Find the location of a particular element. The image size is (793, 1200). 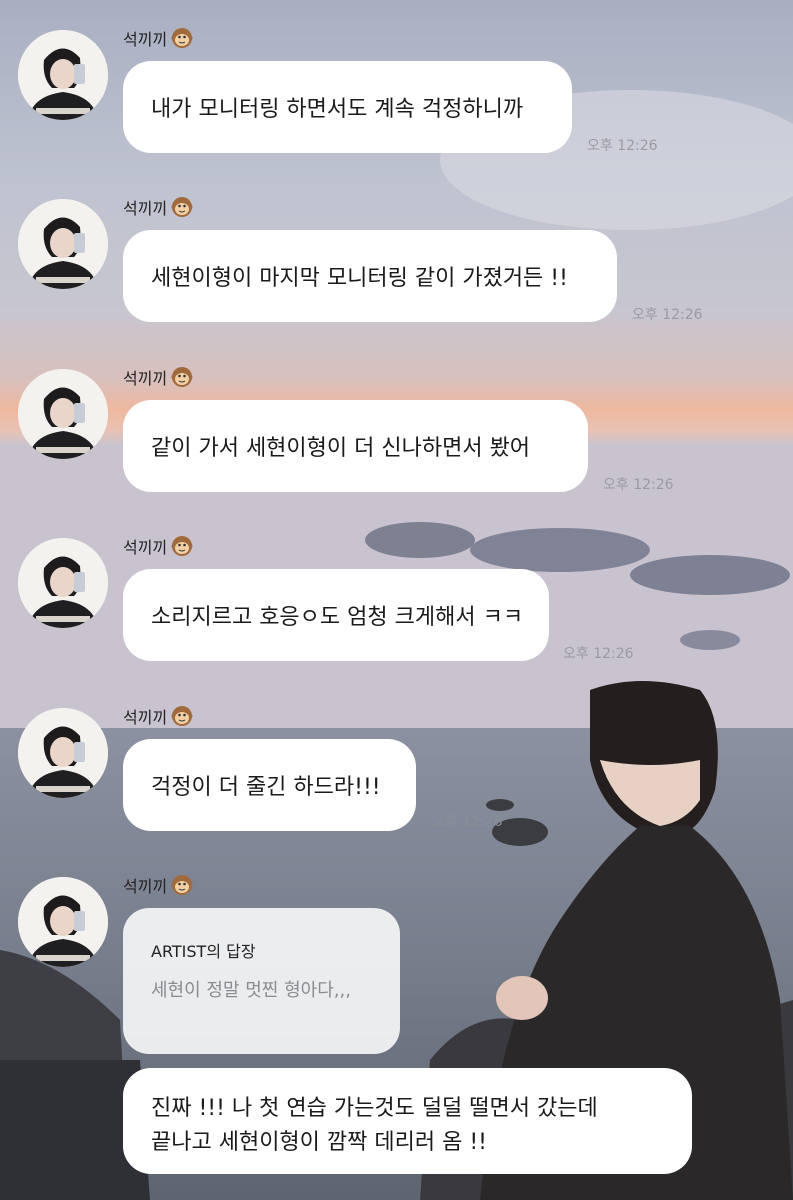

reply-line: 끝나고 세현이형이 깜짝 데리러 옴 !! is located at coordinates (319, 1142).